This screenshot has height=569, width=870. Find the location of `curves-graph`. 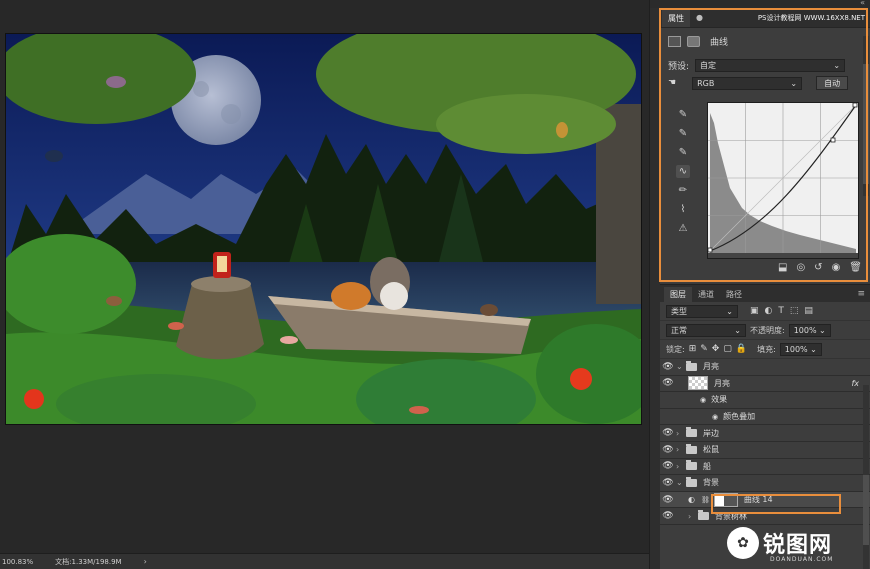

curves-graph is located at coordinates (783, 180).